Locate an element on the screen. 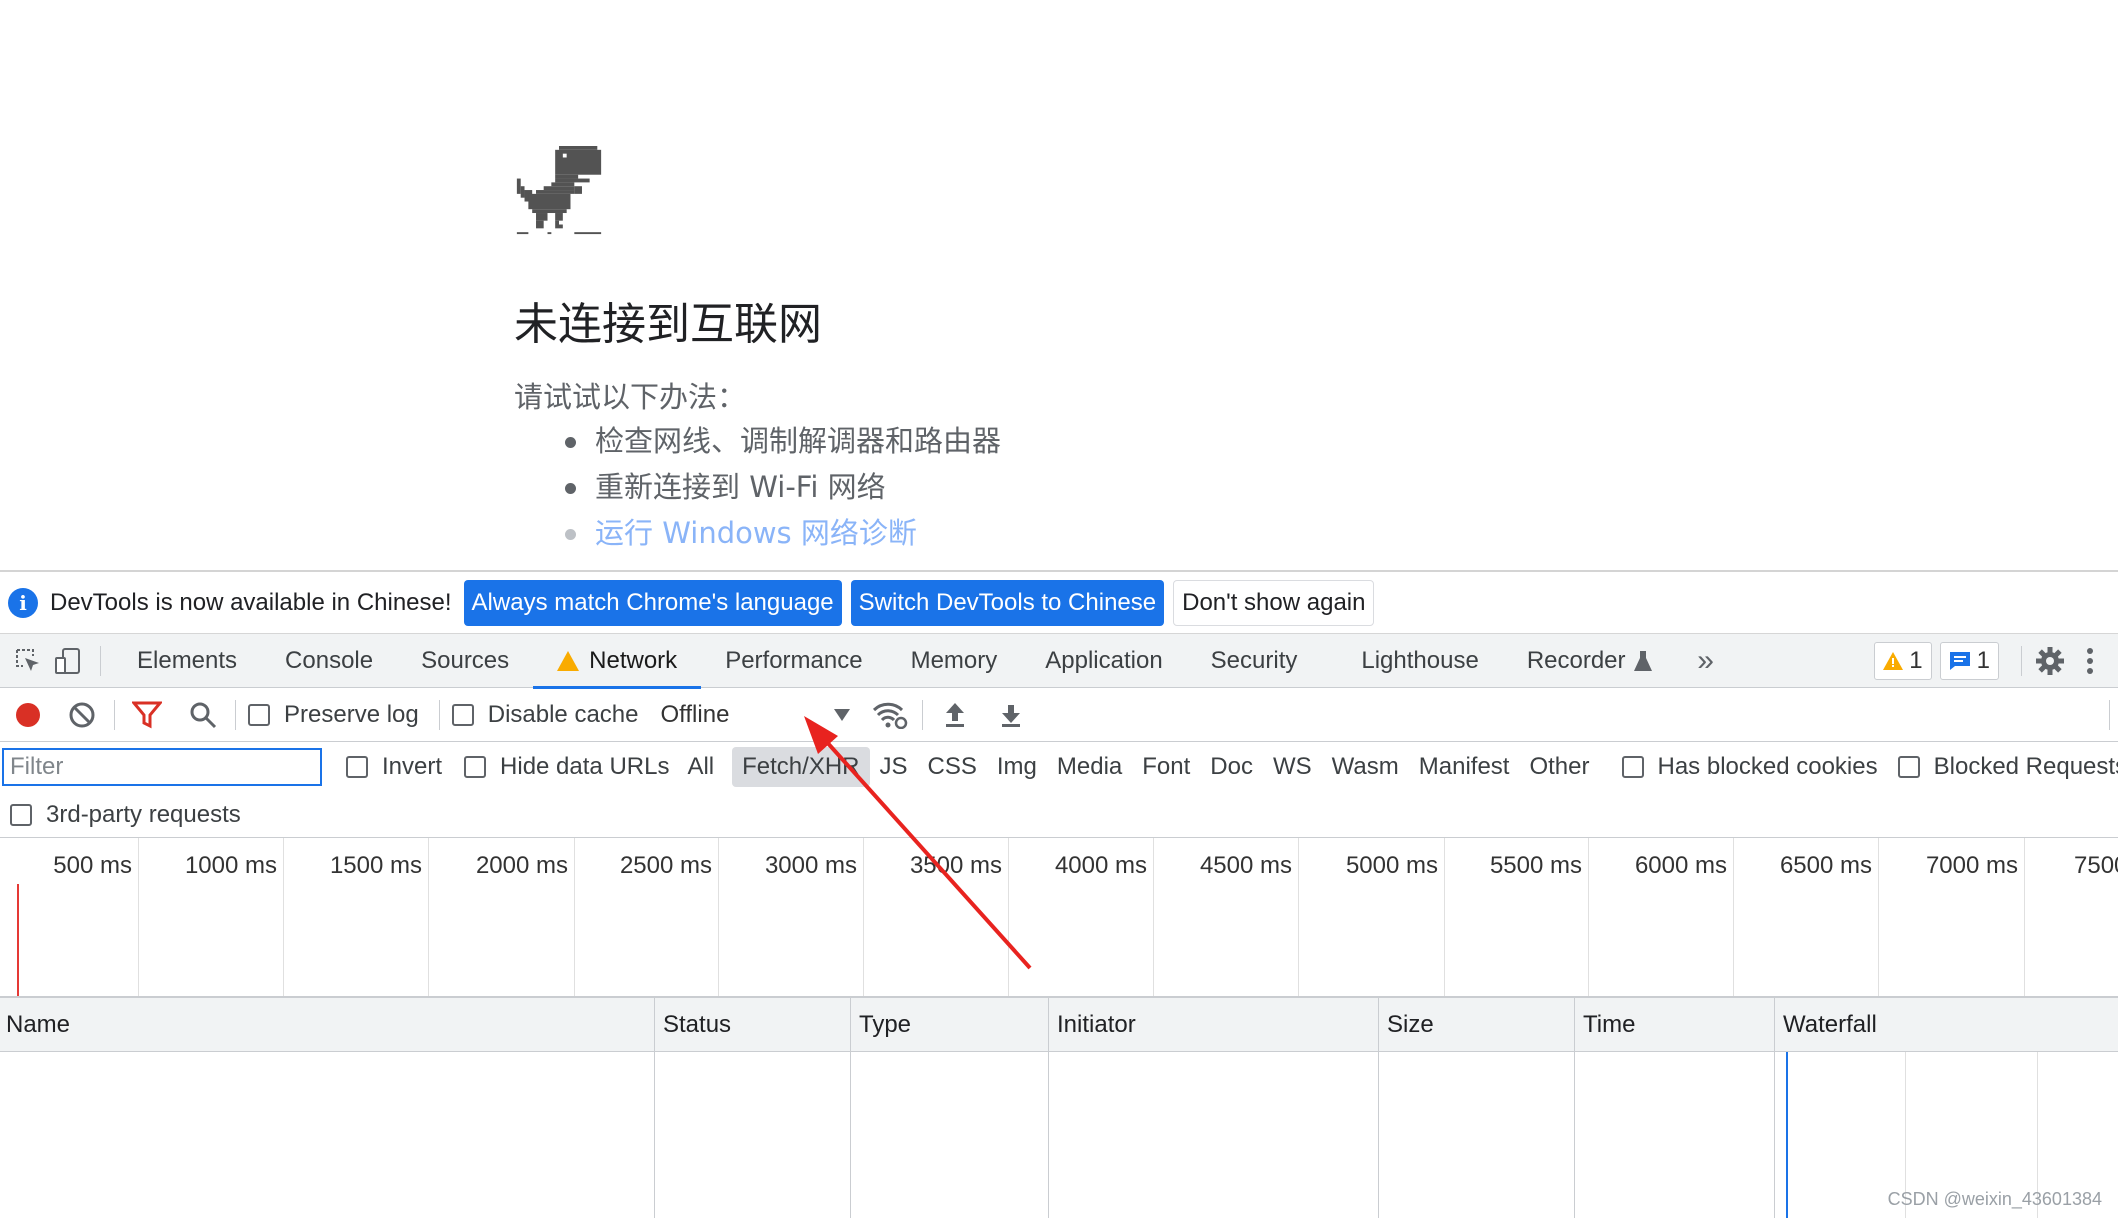  filter-input is located at coordinates (162, 767).